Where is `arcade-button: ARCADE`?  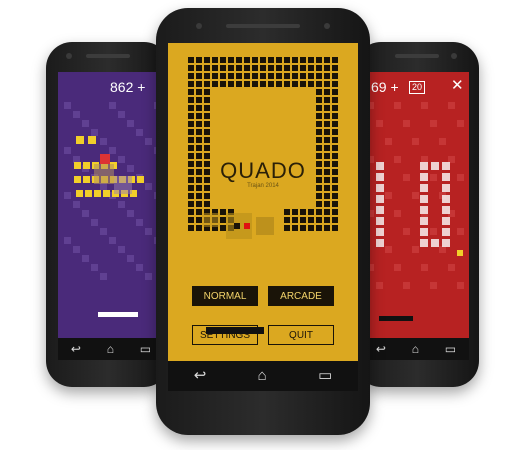
arcade-button: ARCADE is located at coordinates (301, 296).